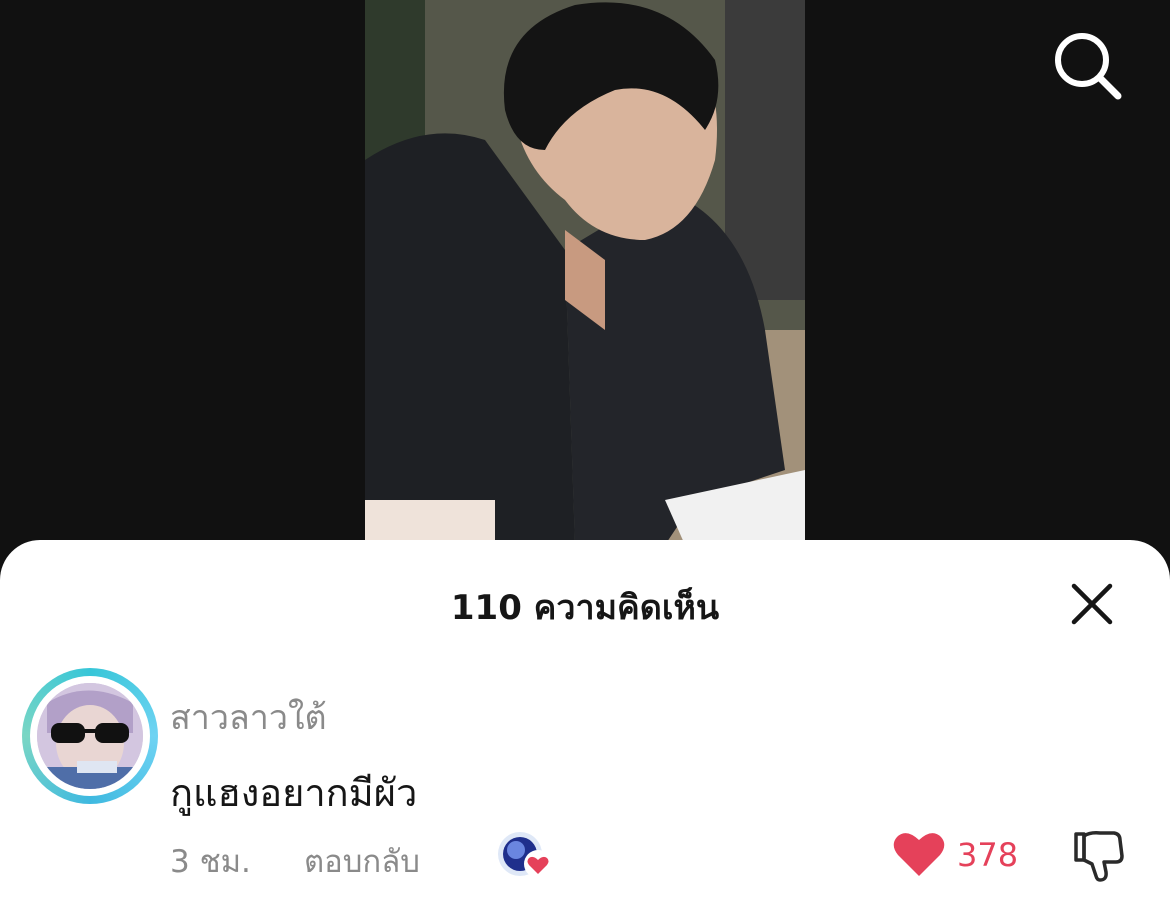 The height and width of the screenshot is (898, 1170). Describe the element at coordinates (585, 608) in the screenshot. I see `comments-title: 110 ความคิดเห็น` at that location.